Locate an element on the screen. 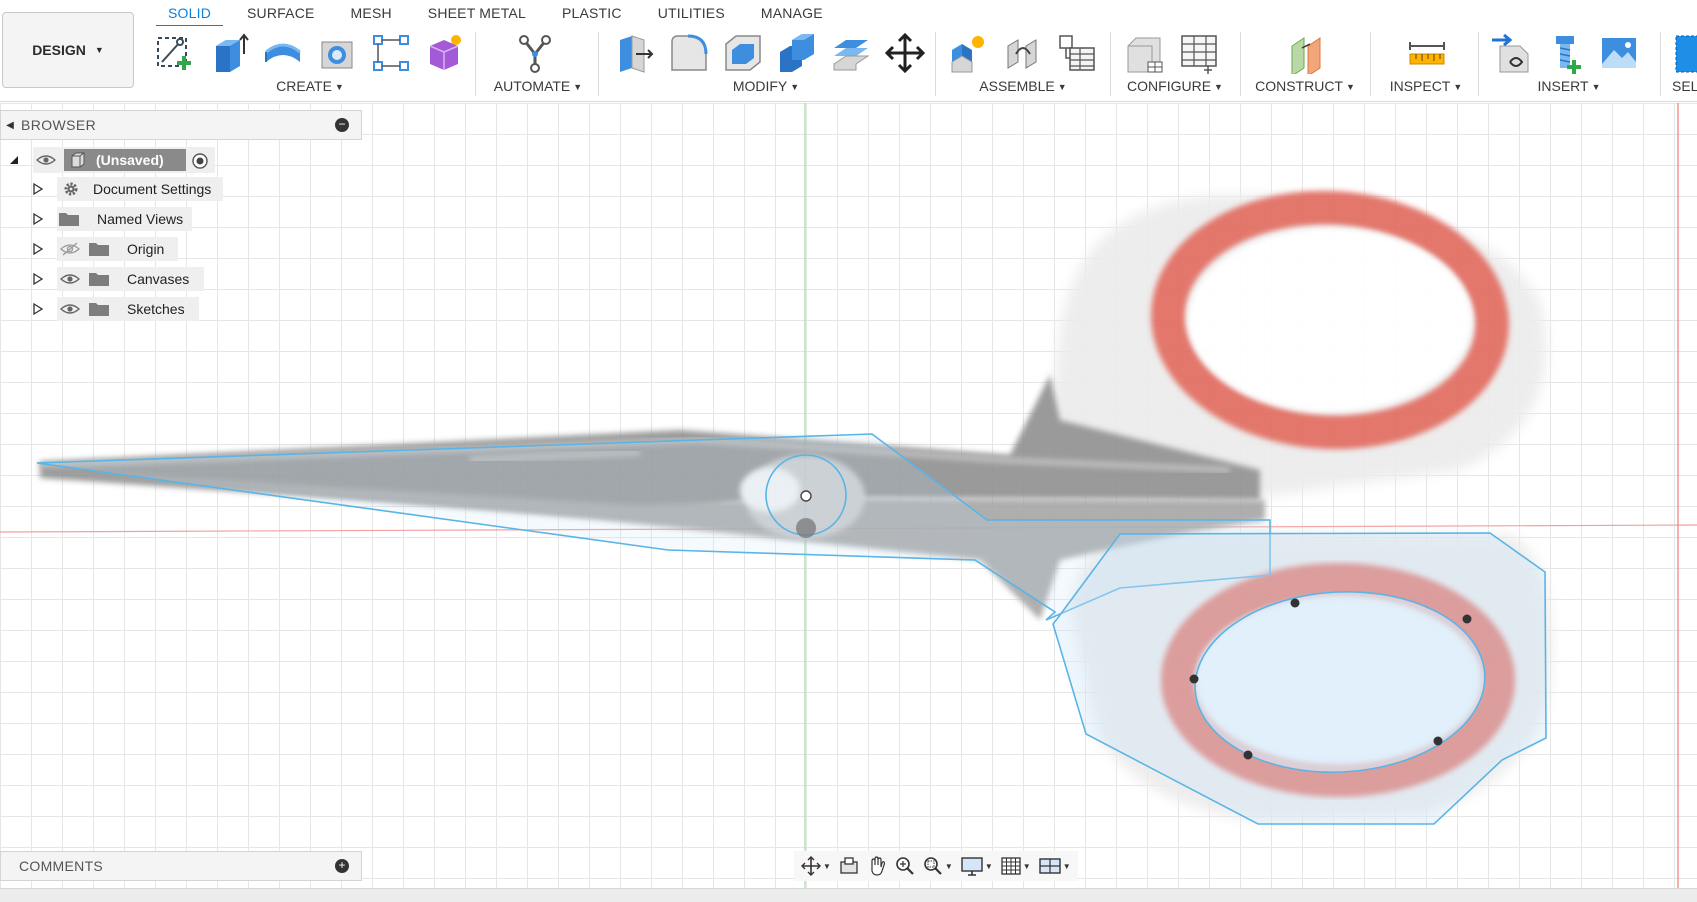  navigation-bar: ▼ ▼ ▼ ▼ ▼ is located at coordinates (936, 866).